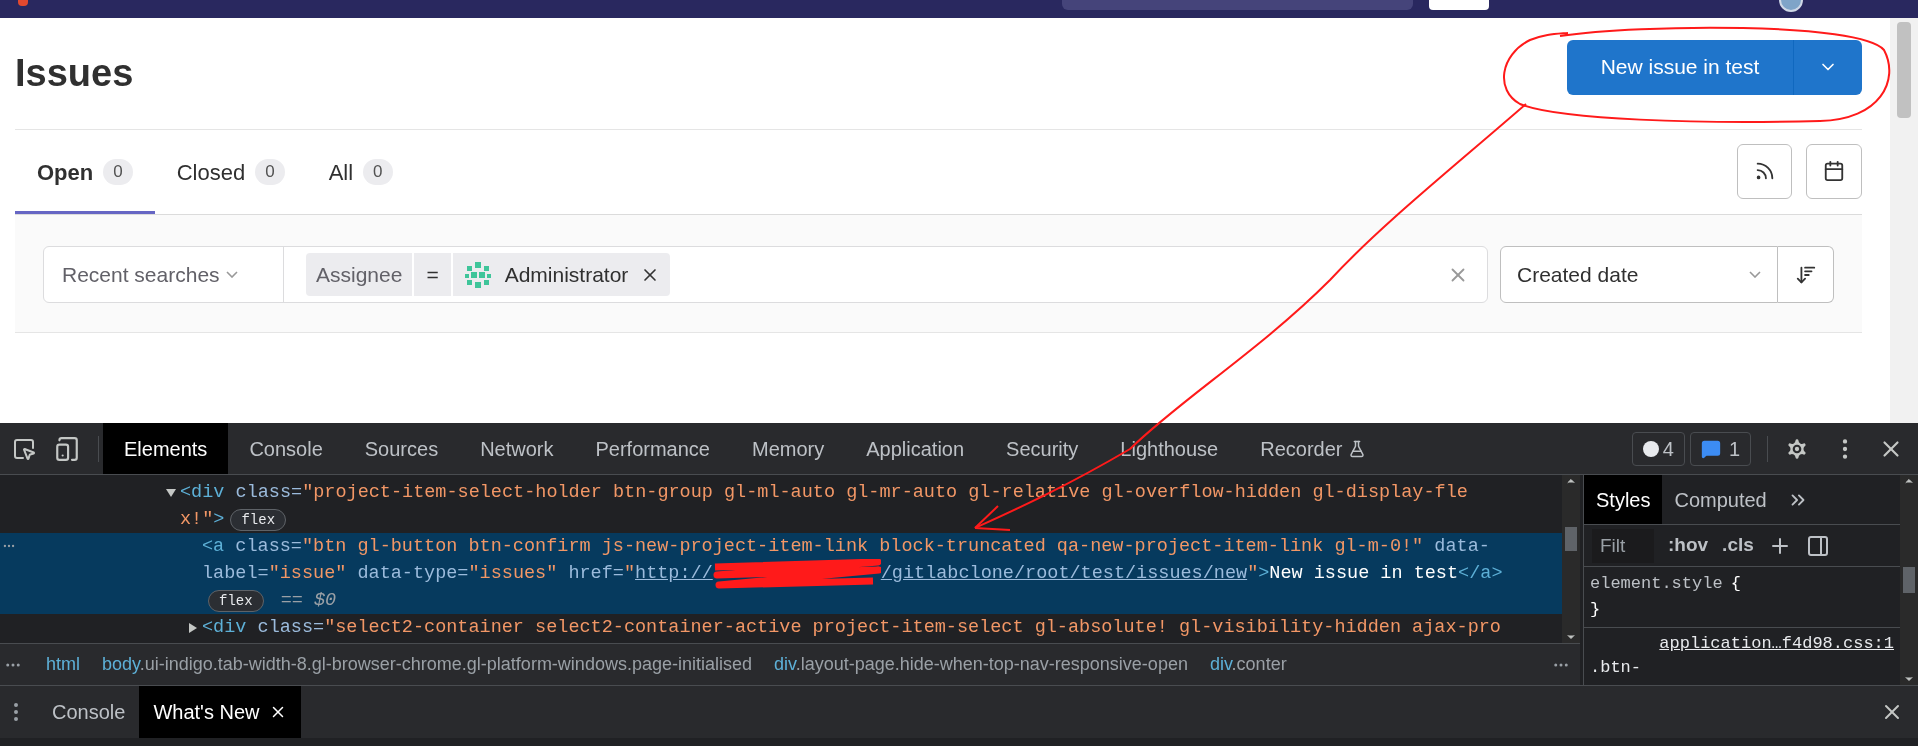 This screenshot has width=1918, height=746. What do you see at coordinates (432, 274) in the screenshot?
I see `token-operator: =` at bounding box center [432, 274].